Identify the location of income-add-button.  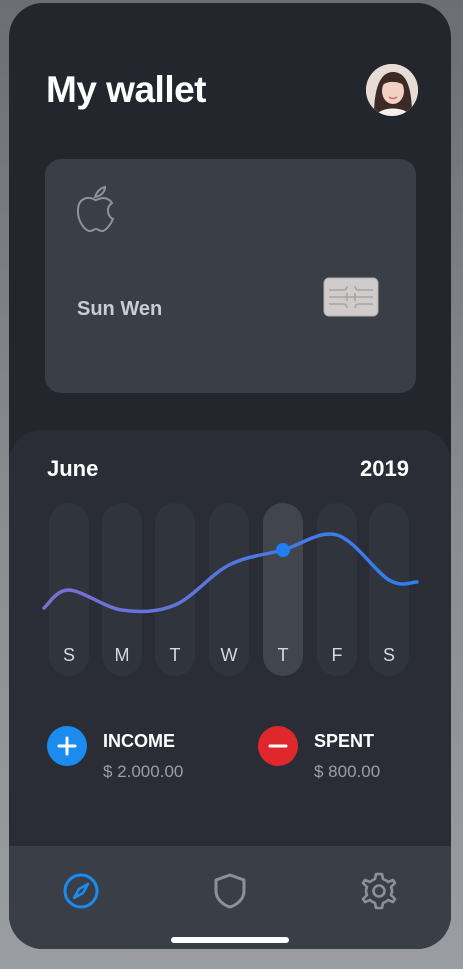
(67, 746).